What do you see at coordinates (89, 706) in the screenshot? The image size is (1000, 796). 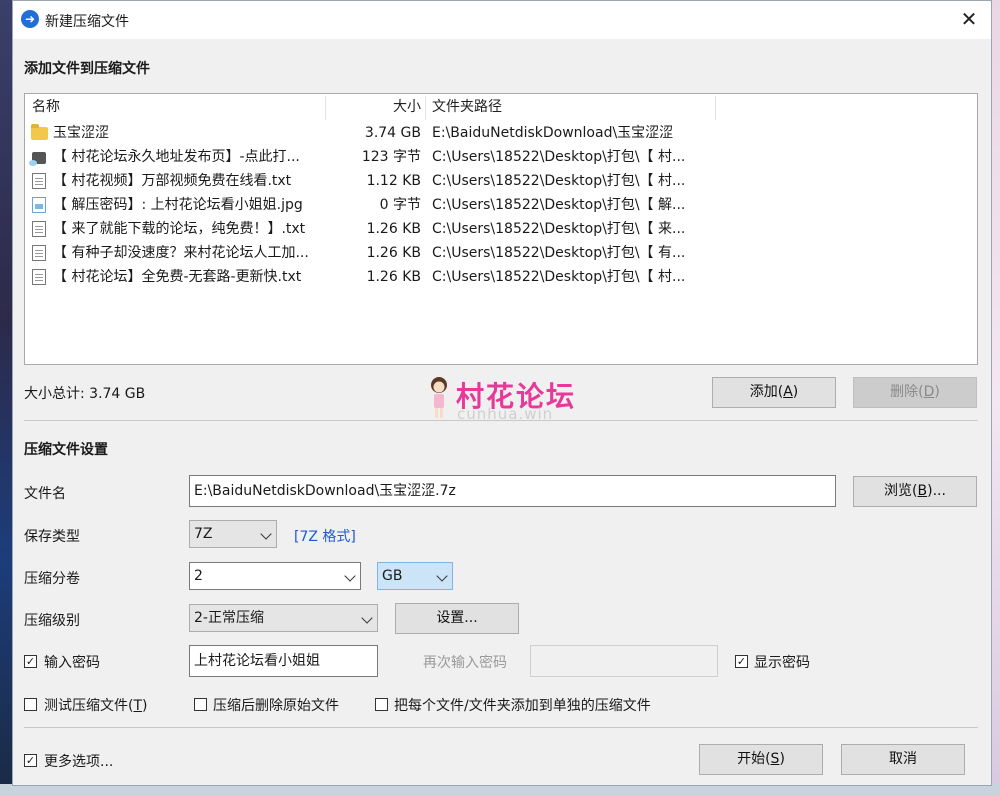 I see `test-archive-text: 测试压缩文件(` at bounding box center [89, 706].